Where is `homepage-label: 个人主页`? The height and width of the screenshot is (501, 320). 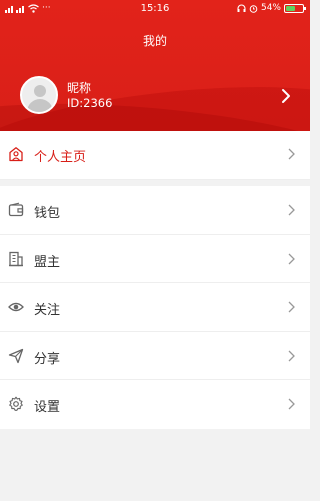
homepage-label: 个人主页 is located at coordinates (60, 157).